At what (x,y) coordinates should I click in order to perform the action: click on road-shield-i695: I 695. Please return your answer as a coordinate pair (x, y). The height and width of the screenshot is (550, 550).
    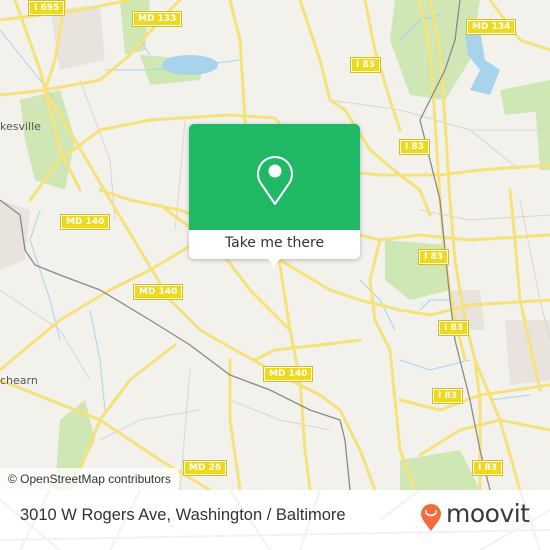
    Looking at the image, I should click on (46, 8).